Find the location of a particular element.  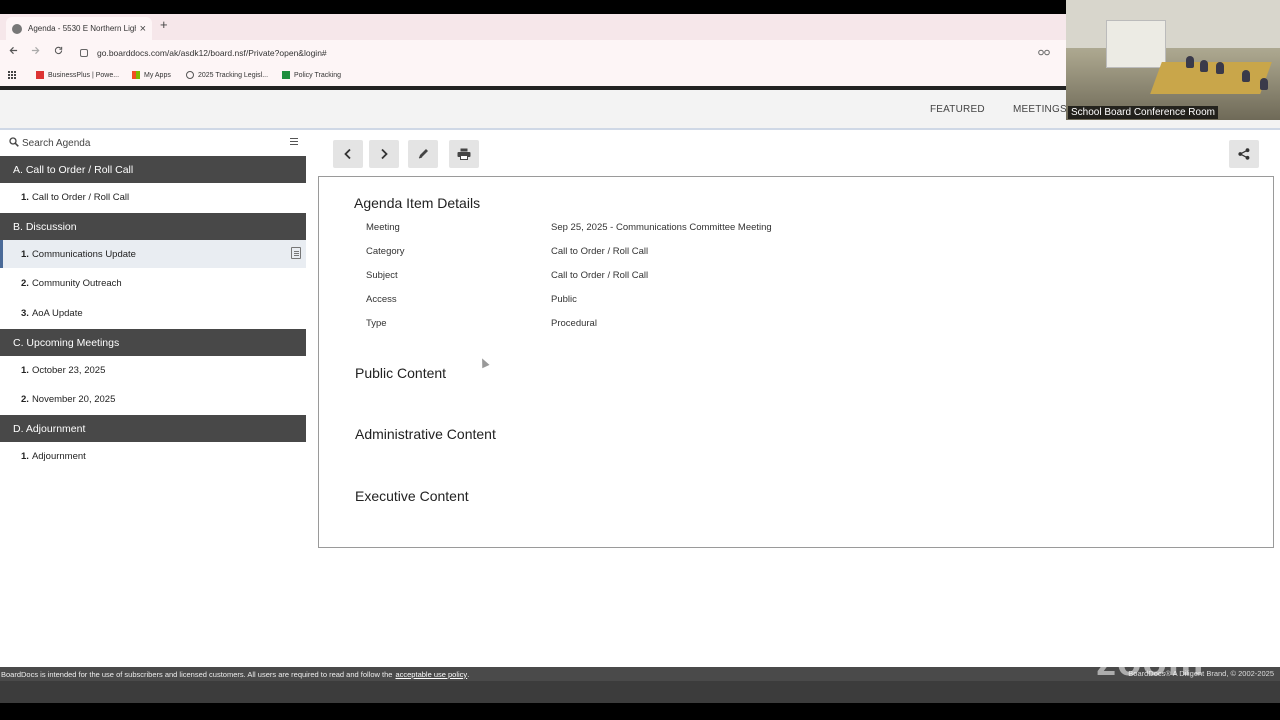

administrative-content-heading: Administrative Content is located at coordinates (425, 434).